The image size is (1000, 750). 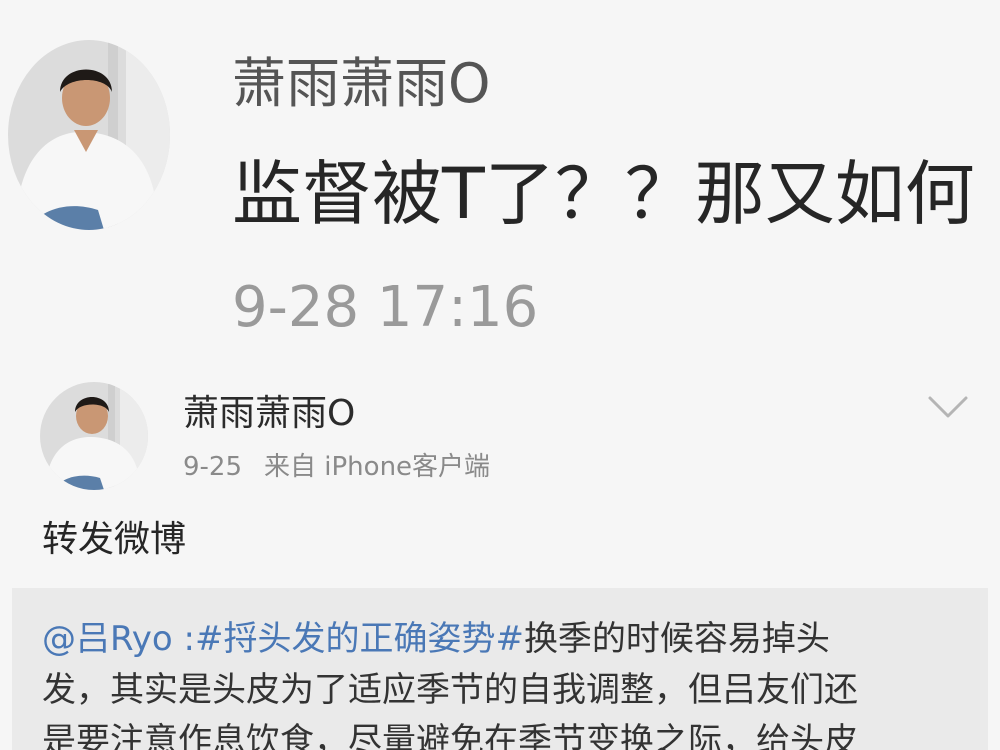 What do you see at coordinates (114, 539) in the screenshot?
I see `post-body-text: 转发微博` at bounding box center [114, 539].